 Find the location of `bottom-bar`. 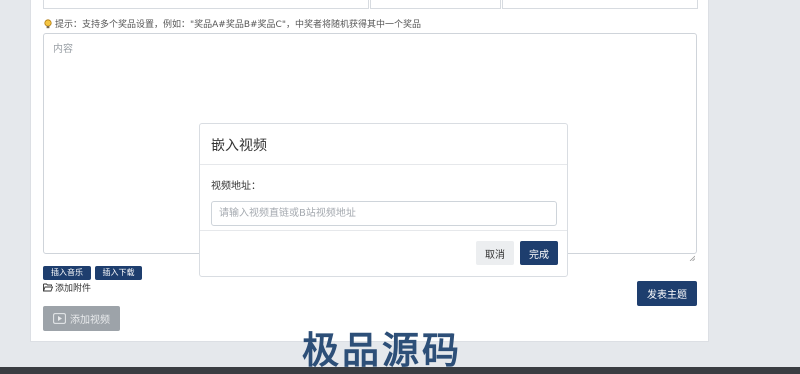

bottom-bar is located at coordinates (400, 370).